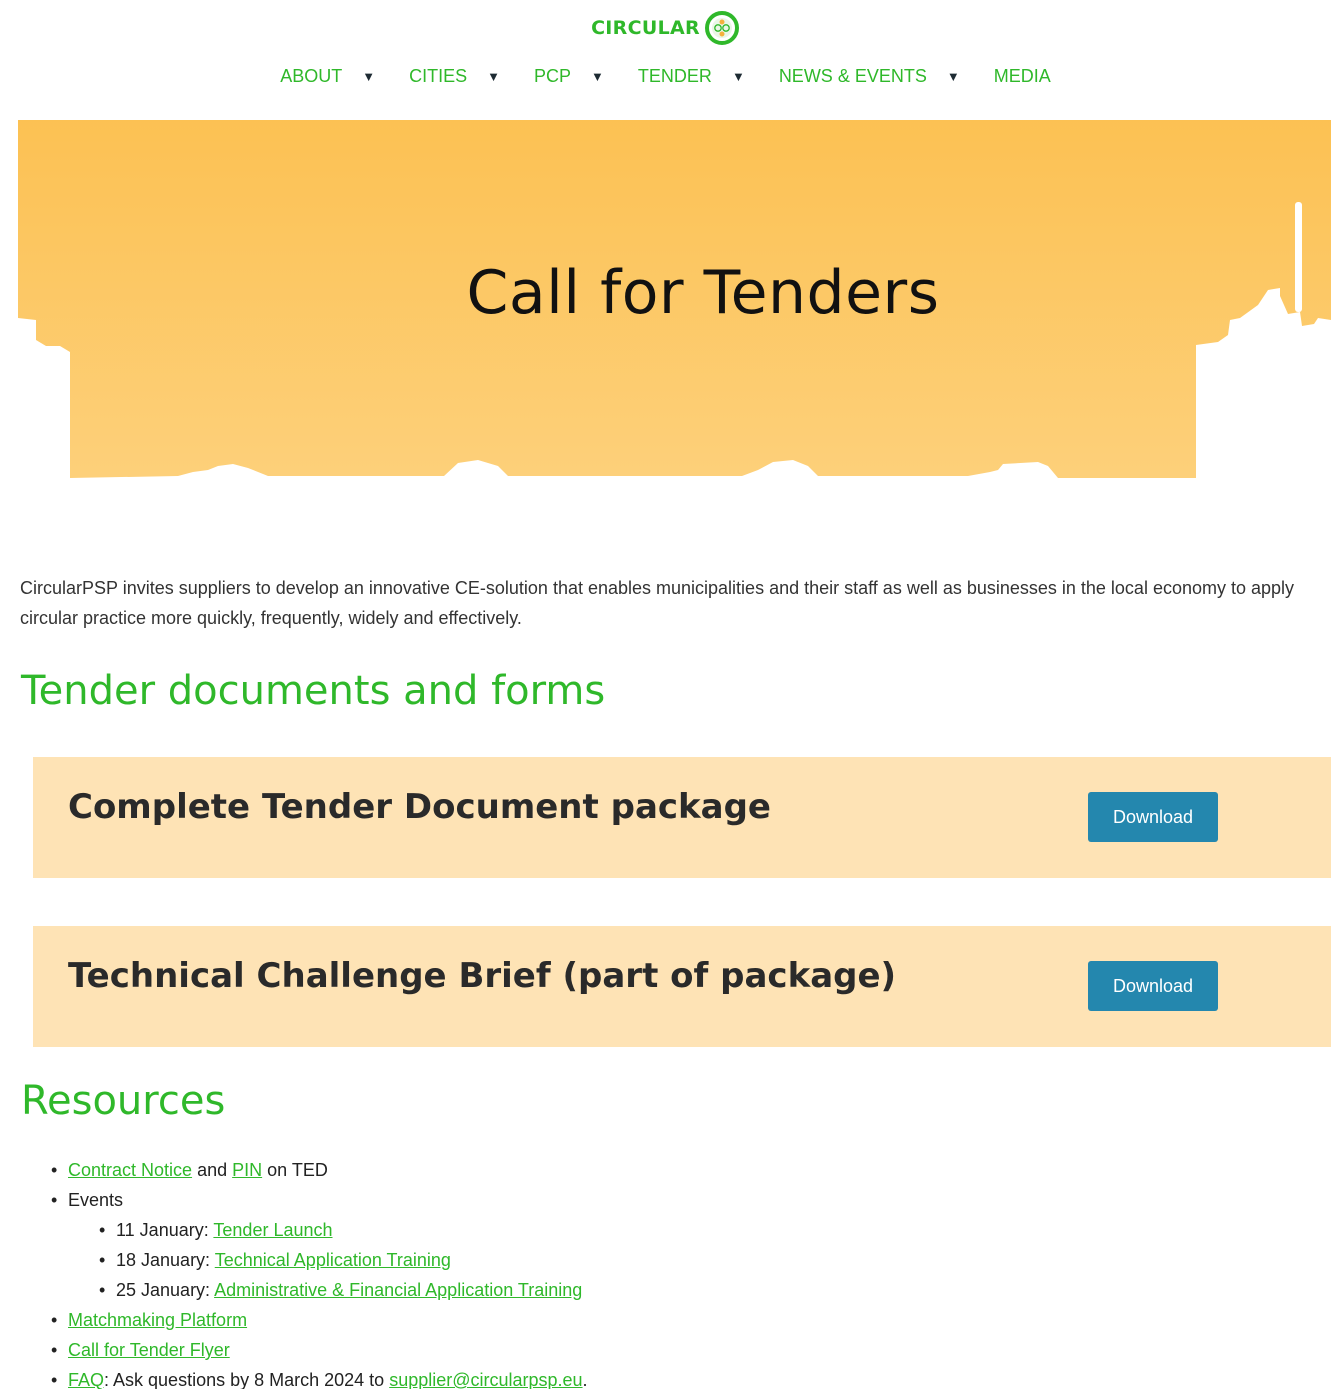 The image size is (1331, 1389). I want to click on nav-about-label: ABOUT, so click(311, 75).